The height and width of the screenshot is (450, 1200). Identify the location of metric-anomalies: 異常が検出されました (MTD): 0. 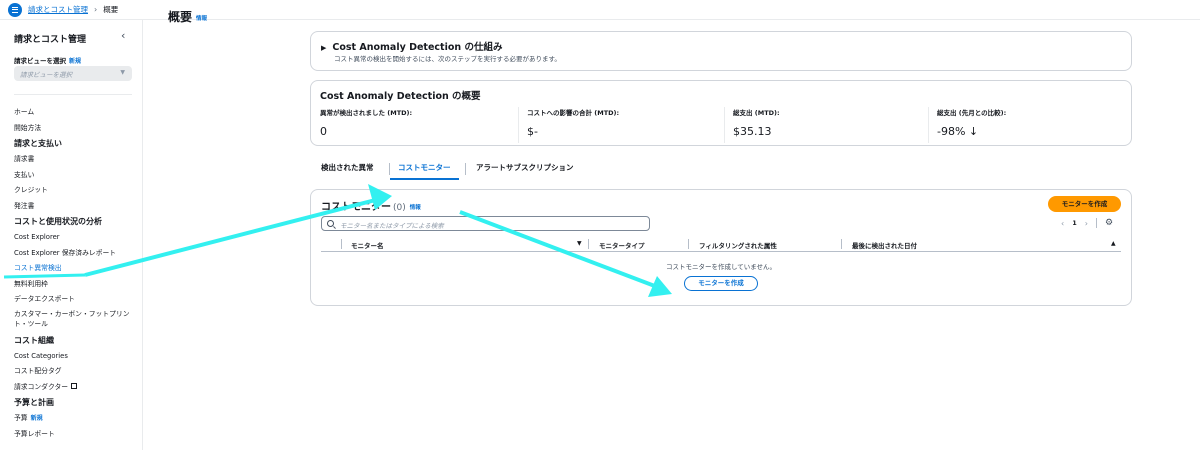
(366, 123).